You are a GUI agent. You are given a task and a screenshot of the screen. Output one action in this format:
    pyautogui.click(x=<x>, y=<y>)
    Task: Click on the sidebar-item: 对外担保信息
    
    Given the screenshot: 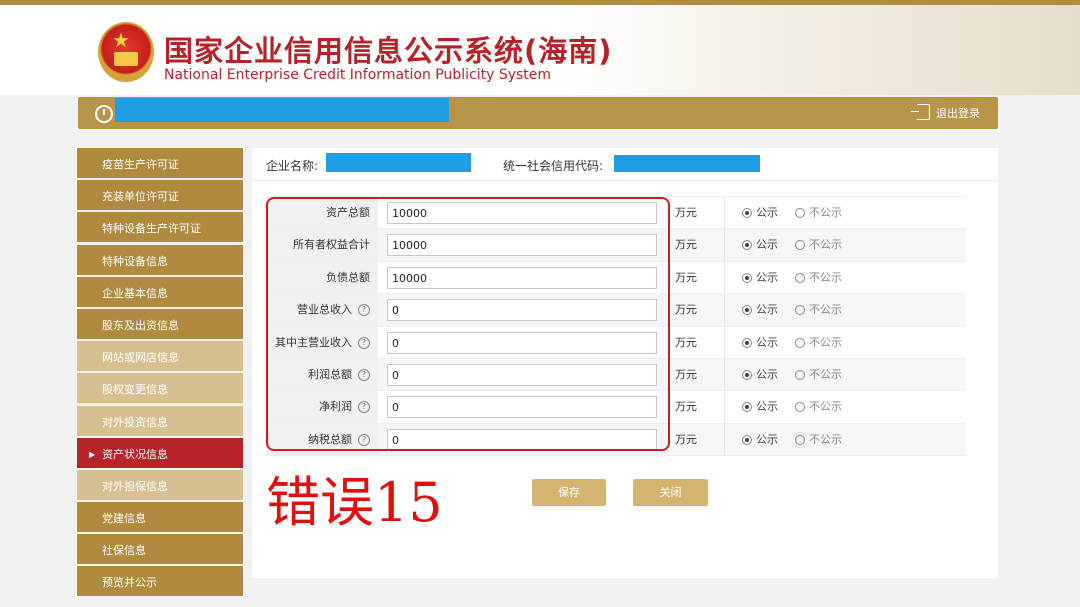 What is the action you would take?
    pyautogui.click(x=160, y=484)
    